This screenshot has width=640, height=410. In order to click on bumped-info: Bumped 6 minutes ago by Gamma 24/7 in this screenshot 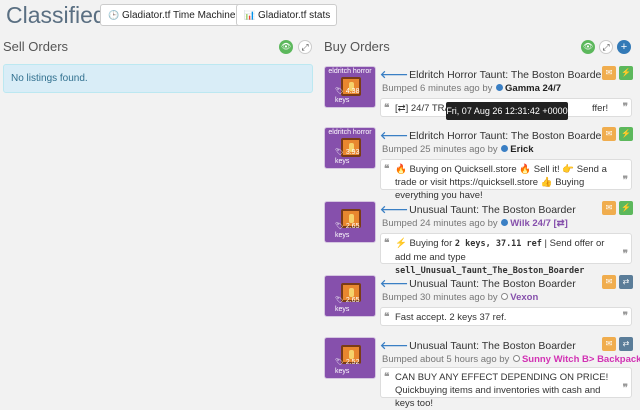, I will do `click(471, 88)`.